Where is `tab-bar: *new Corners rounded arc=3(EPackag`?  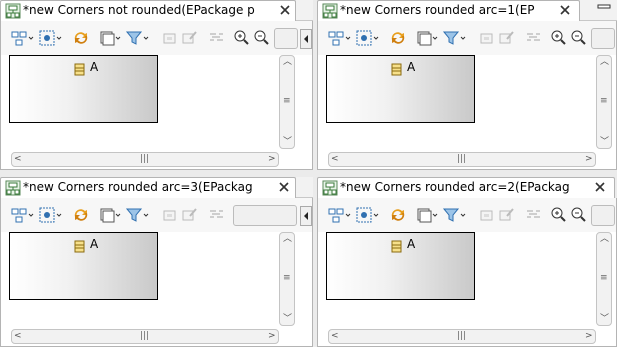 tab-bar: *new Corners rounded arc=3(EPackag is located at coordinates (156, 187).